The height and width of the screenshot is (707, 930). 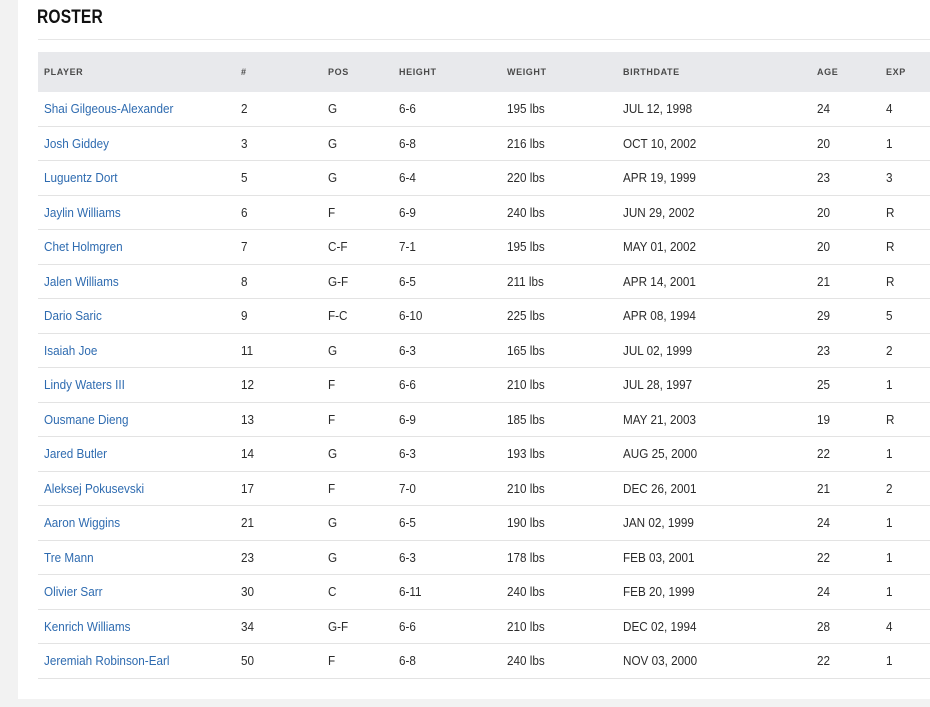 I want to click on number-value: 11, so click(x=247, y=350).